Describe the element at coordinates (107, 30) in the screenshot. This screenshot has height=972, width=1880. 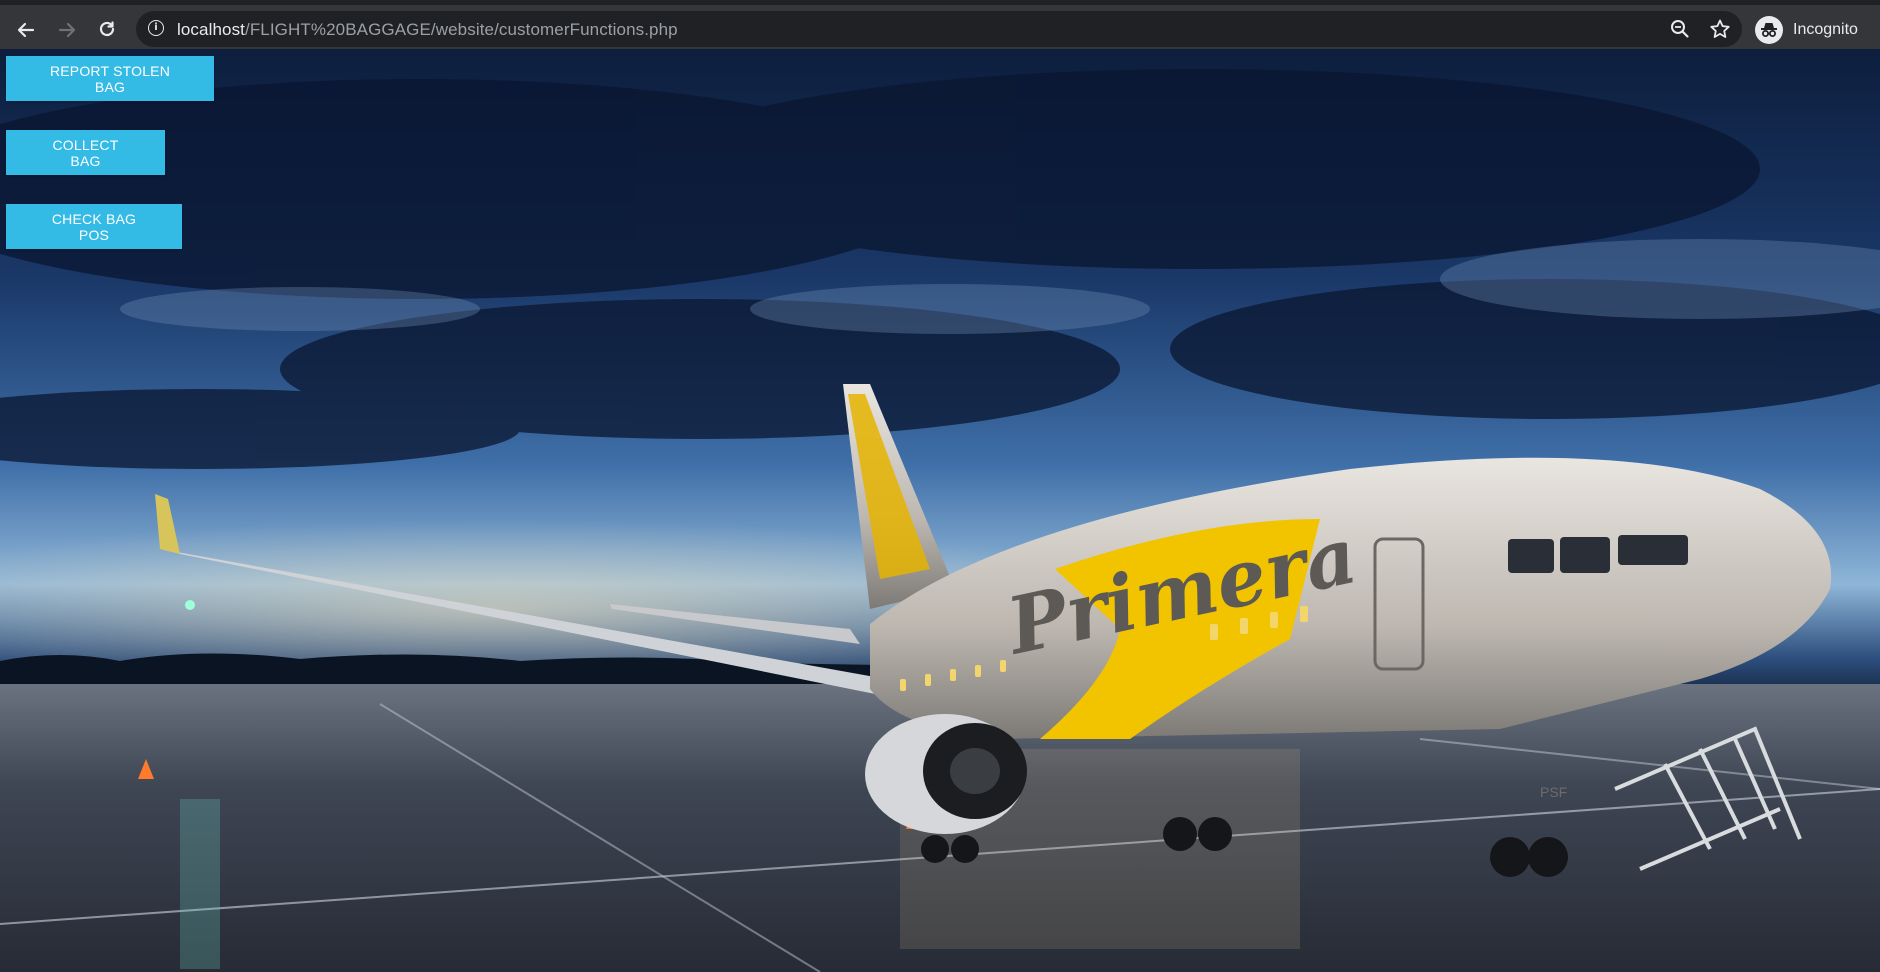
I see `reload-icon` at that location.